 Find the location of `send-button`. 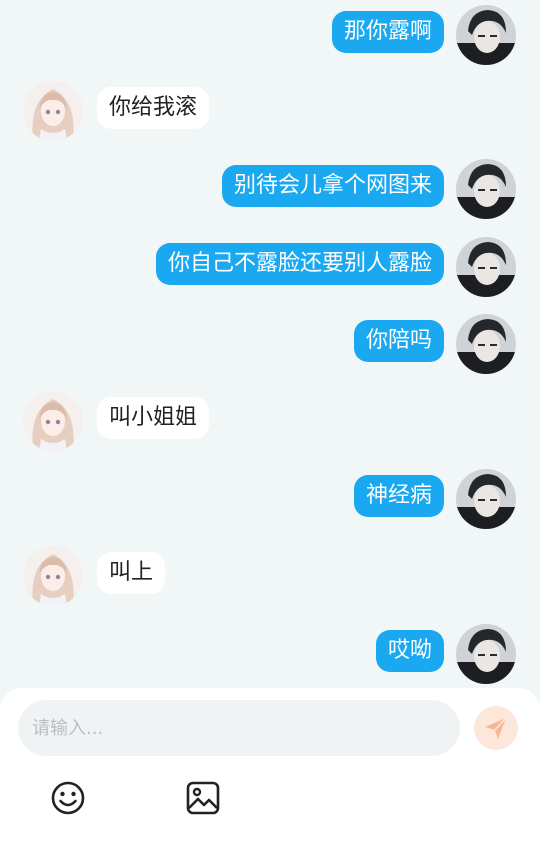

send-button is located at coordinates (496, 728).